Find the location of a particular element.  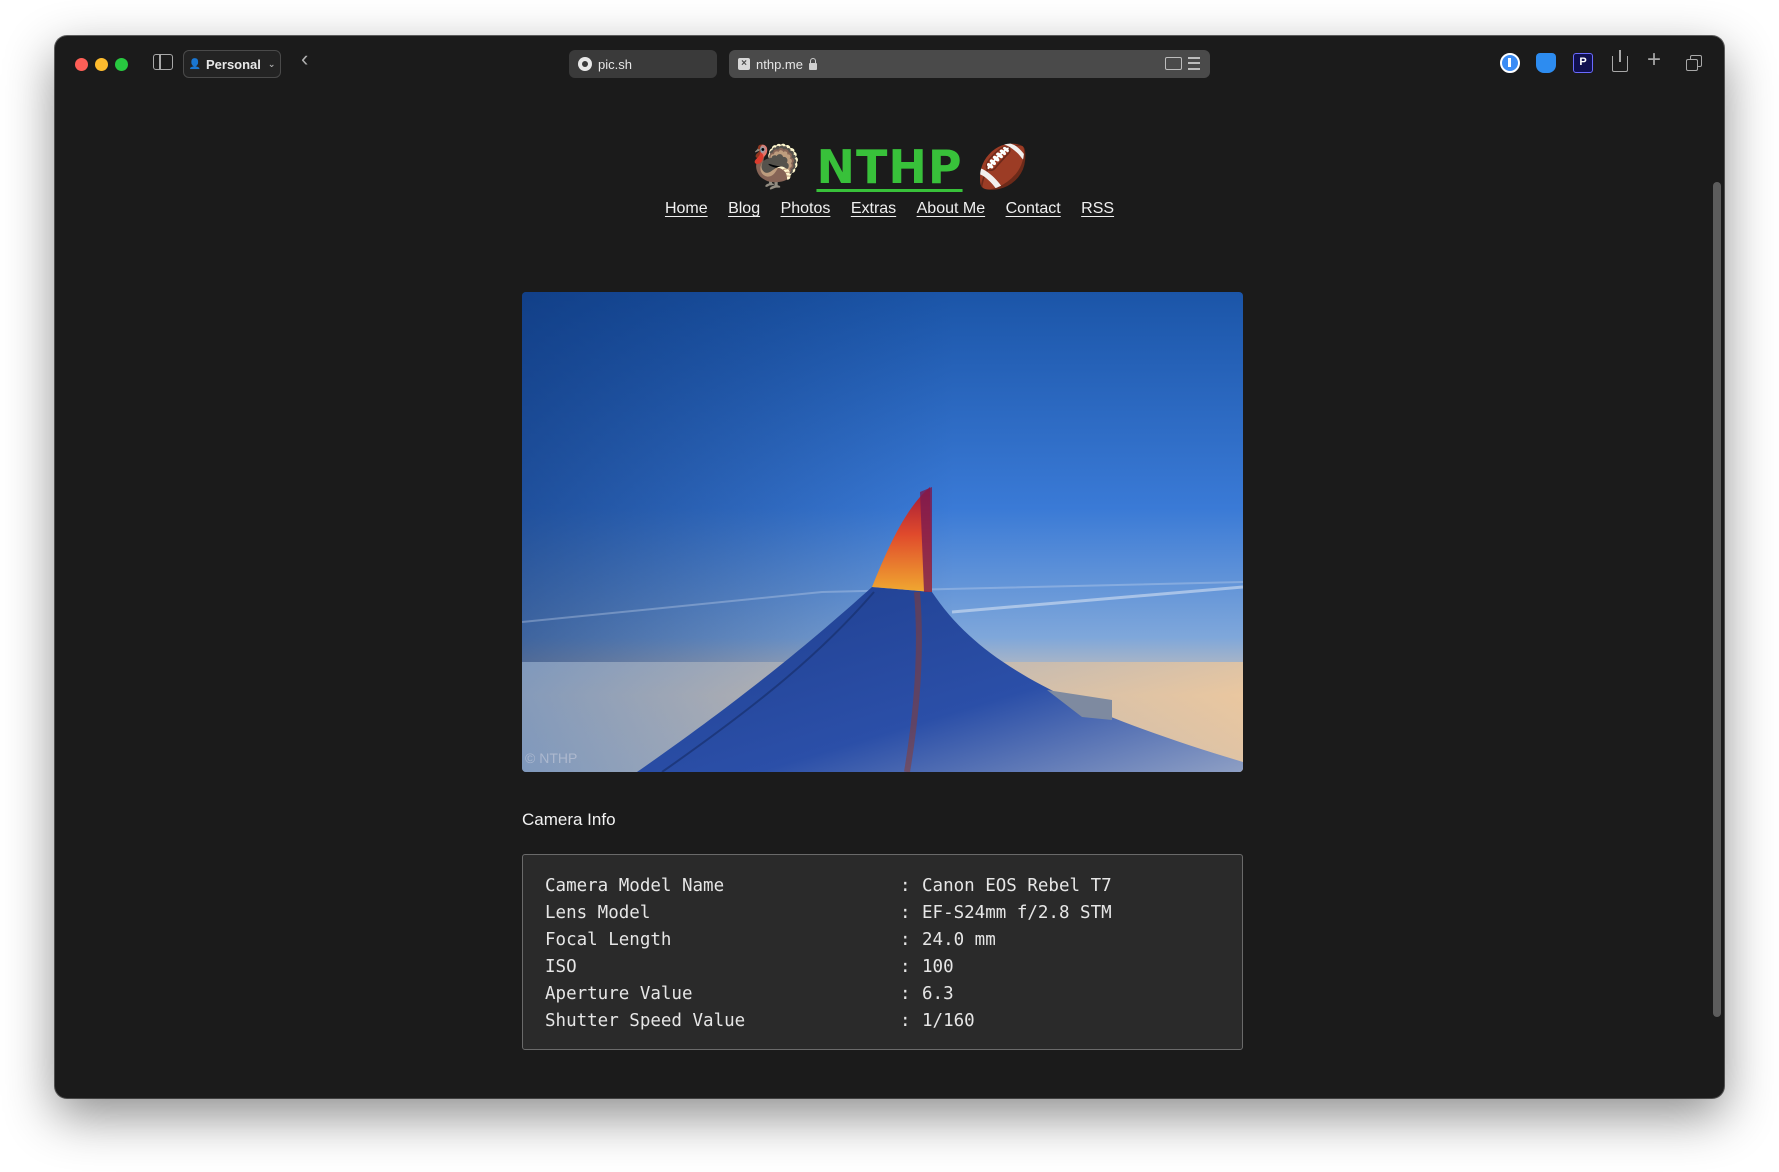

turkey-icon: 🦃 is located at coordinates (776, 166).